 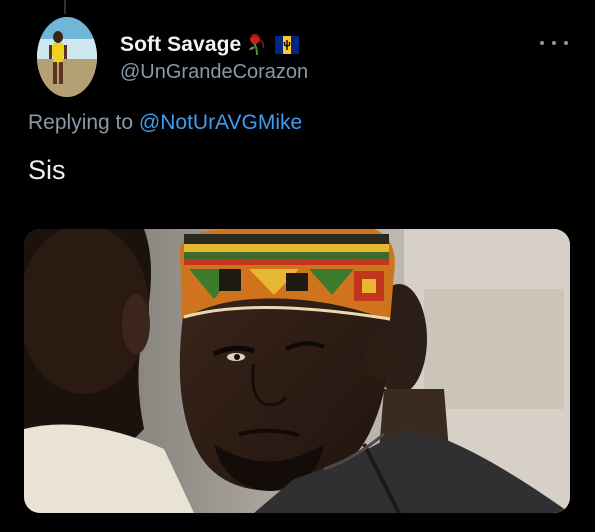 What do you see at coordinates (258, 45) in the screenshot?
I see `wilted-rose-icon` at bounding box center [258, 45].